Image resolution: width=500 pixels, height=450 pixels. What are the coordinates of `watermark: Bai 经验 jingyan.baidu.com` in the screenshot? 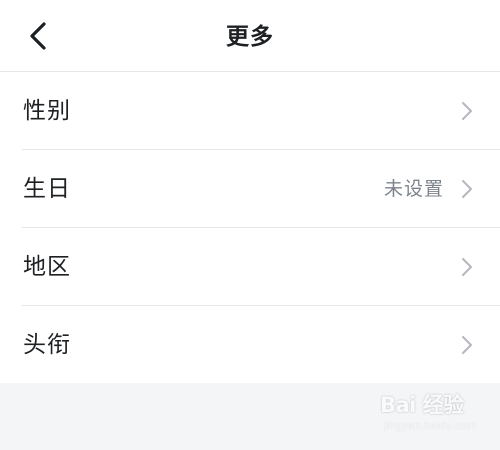 It's located at (437, 418).